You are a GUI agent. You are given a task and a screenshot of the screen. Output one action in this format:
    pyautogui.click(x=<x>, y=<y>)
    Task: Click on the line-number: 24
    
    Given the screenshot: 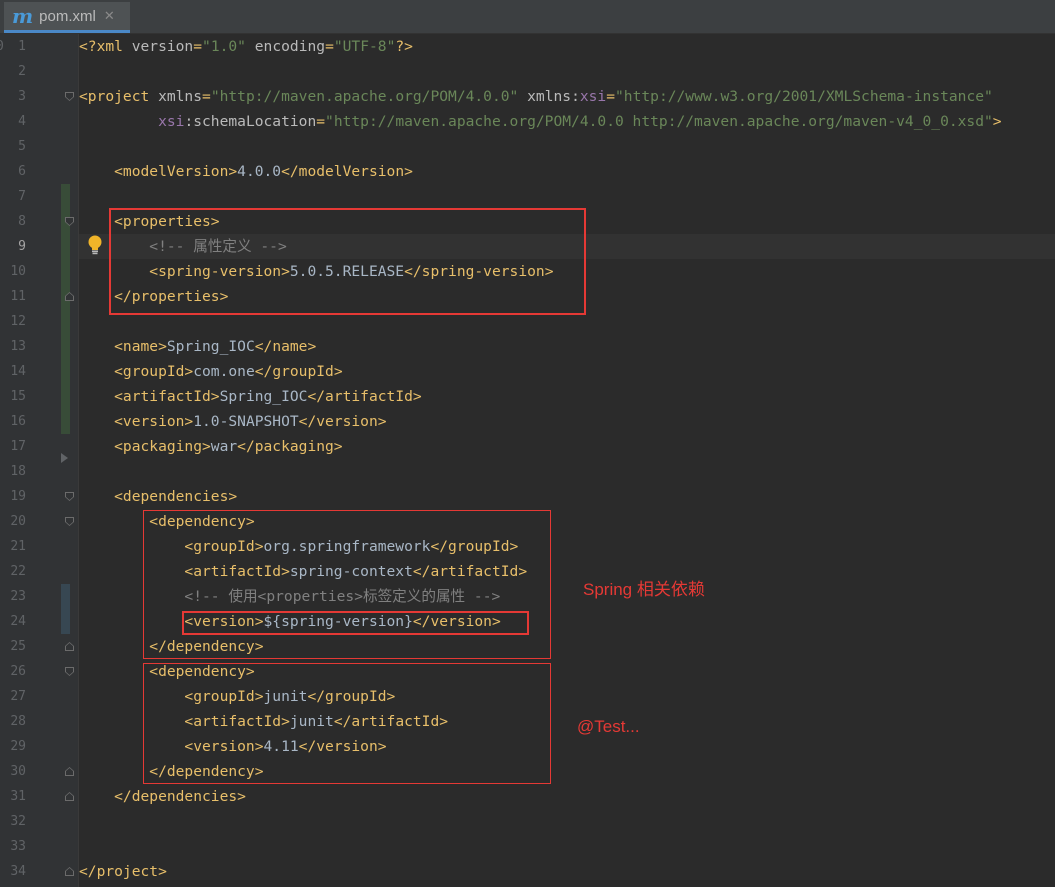 What is the action you would take?
    pyautogui.click(x=18, y=621)
    